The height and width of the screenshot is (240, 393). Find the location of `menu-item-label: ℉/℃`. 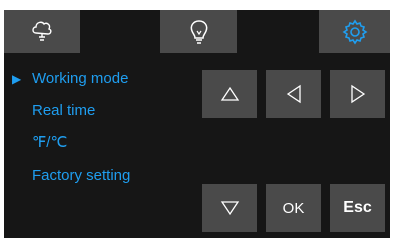

menu-item-label: ℉/℃ is located at coordinates (50, 142).